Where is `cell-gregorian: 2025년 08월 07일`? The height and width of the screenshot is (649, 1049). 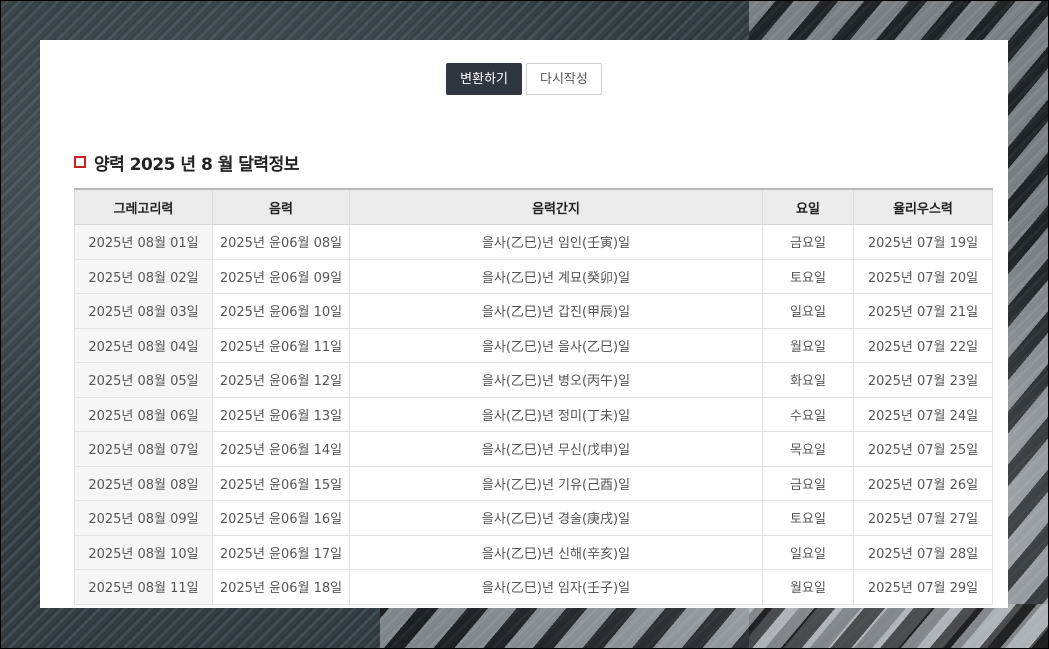
cell-gregorian: 2025년 08월 07일 is located at coordinates (143, 449).